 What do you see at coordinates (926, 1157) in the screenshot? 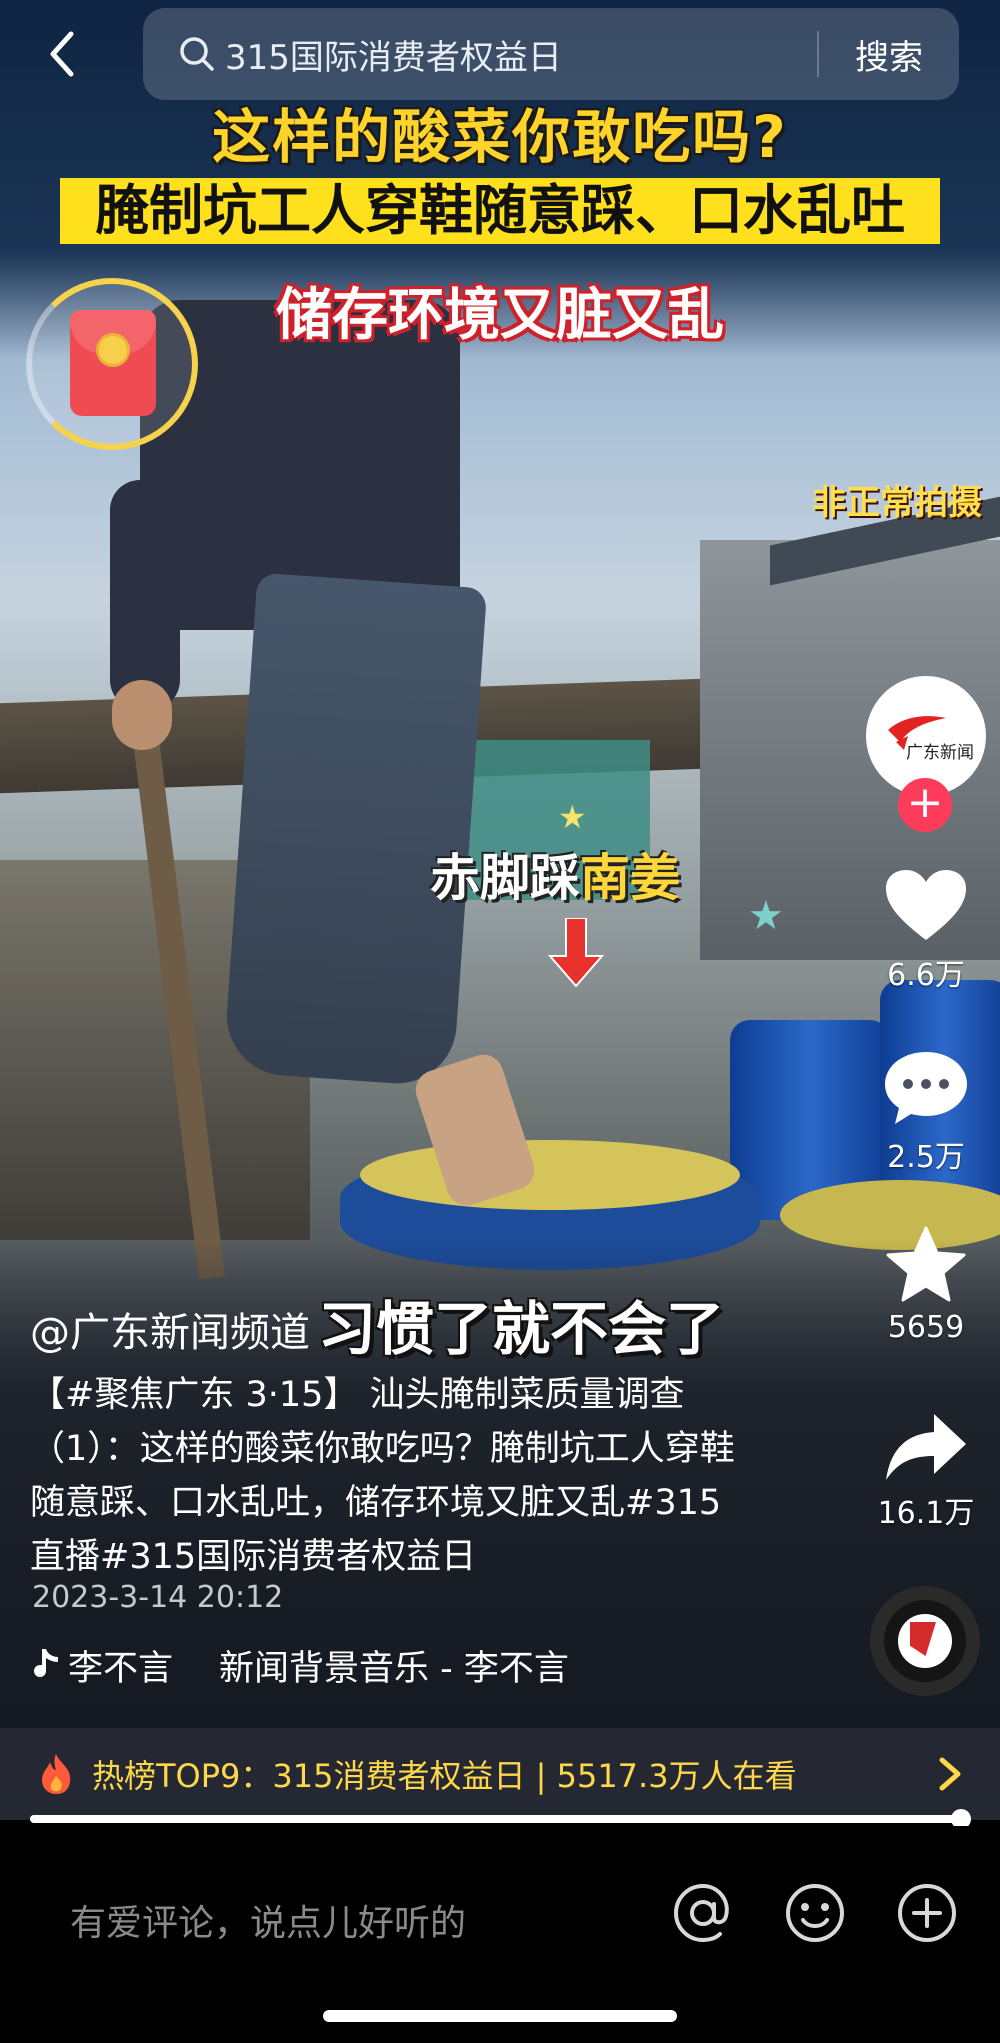
I see `comment-count: 2.5万` at bounding box center [926, 1157].